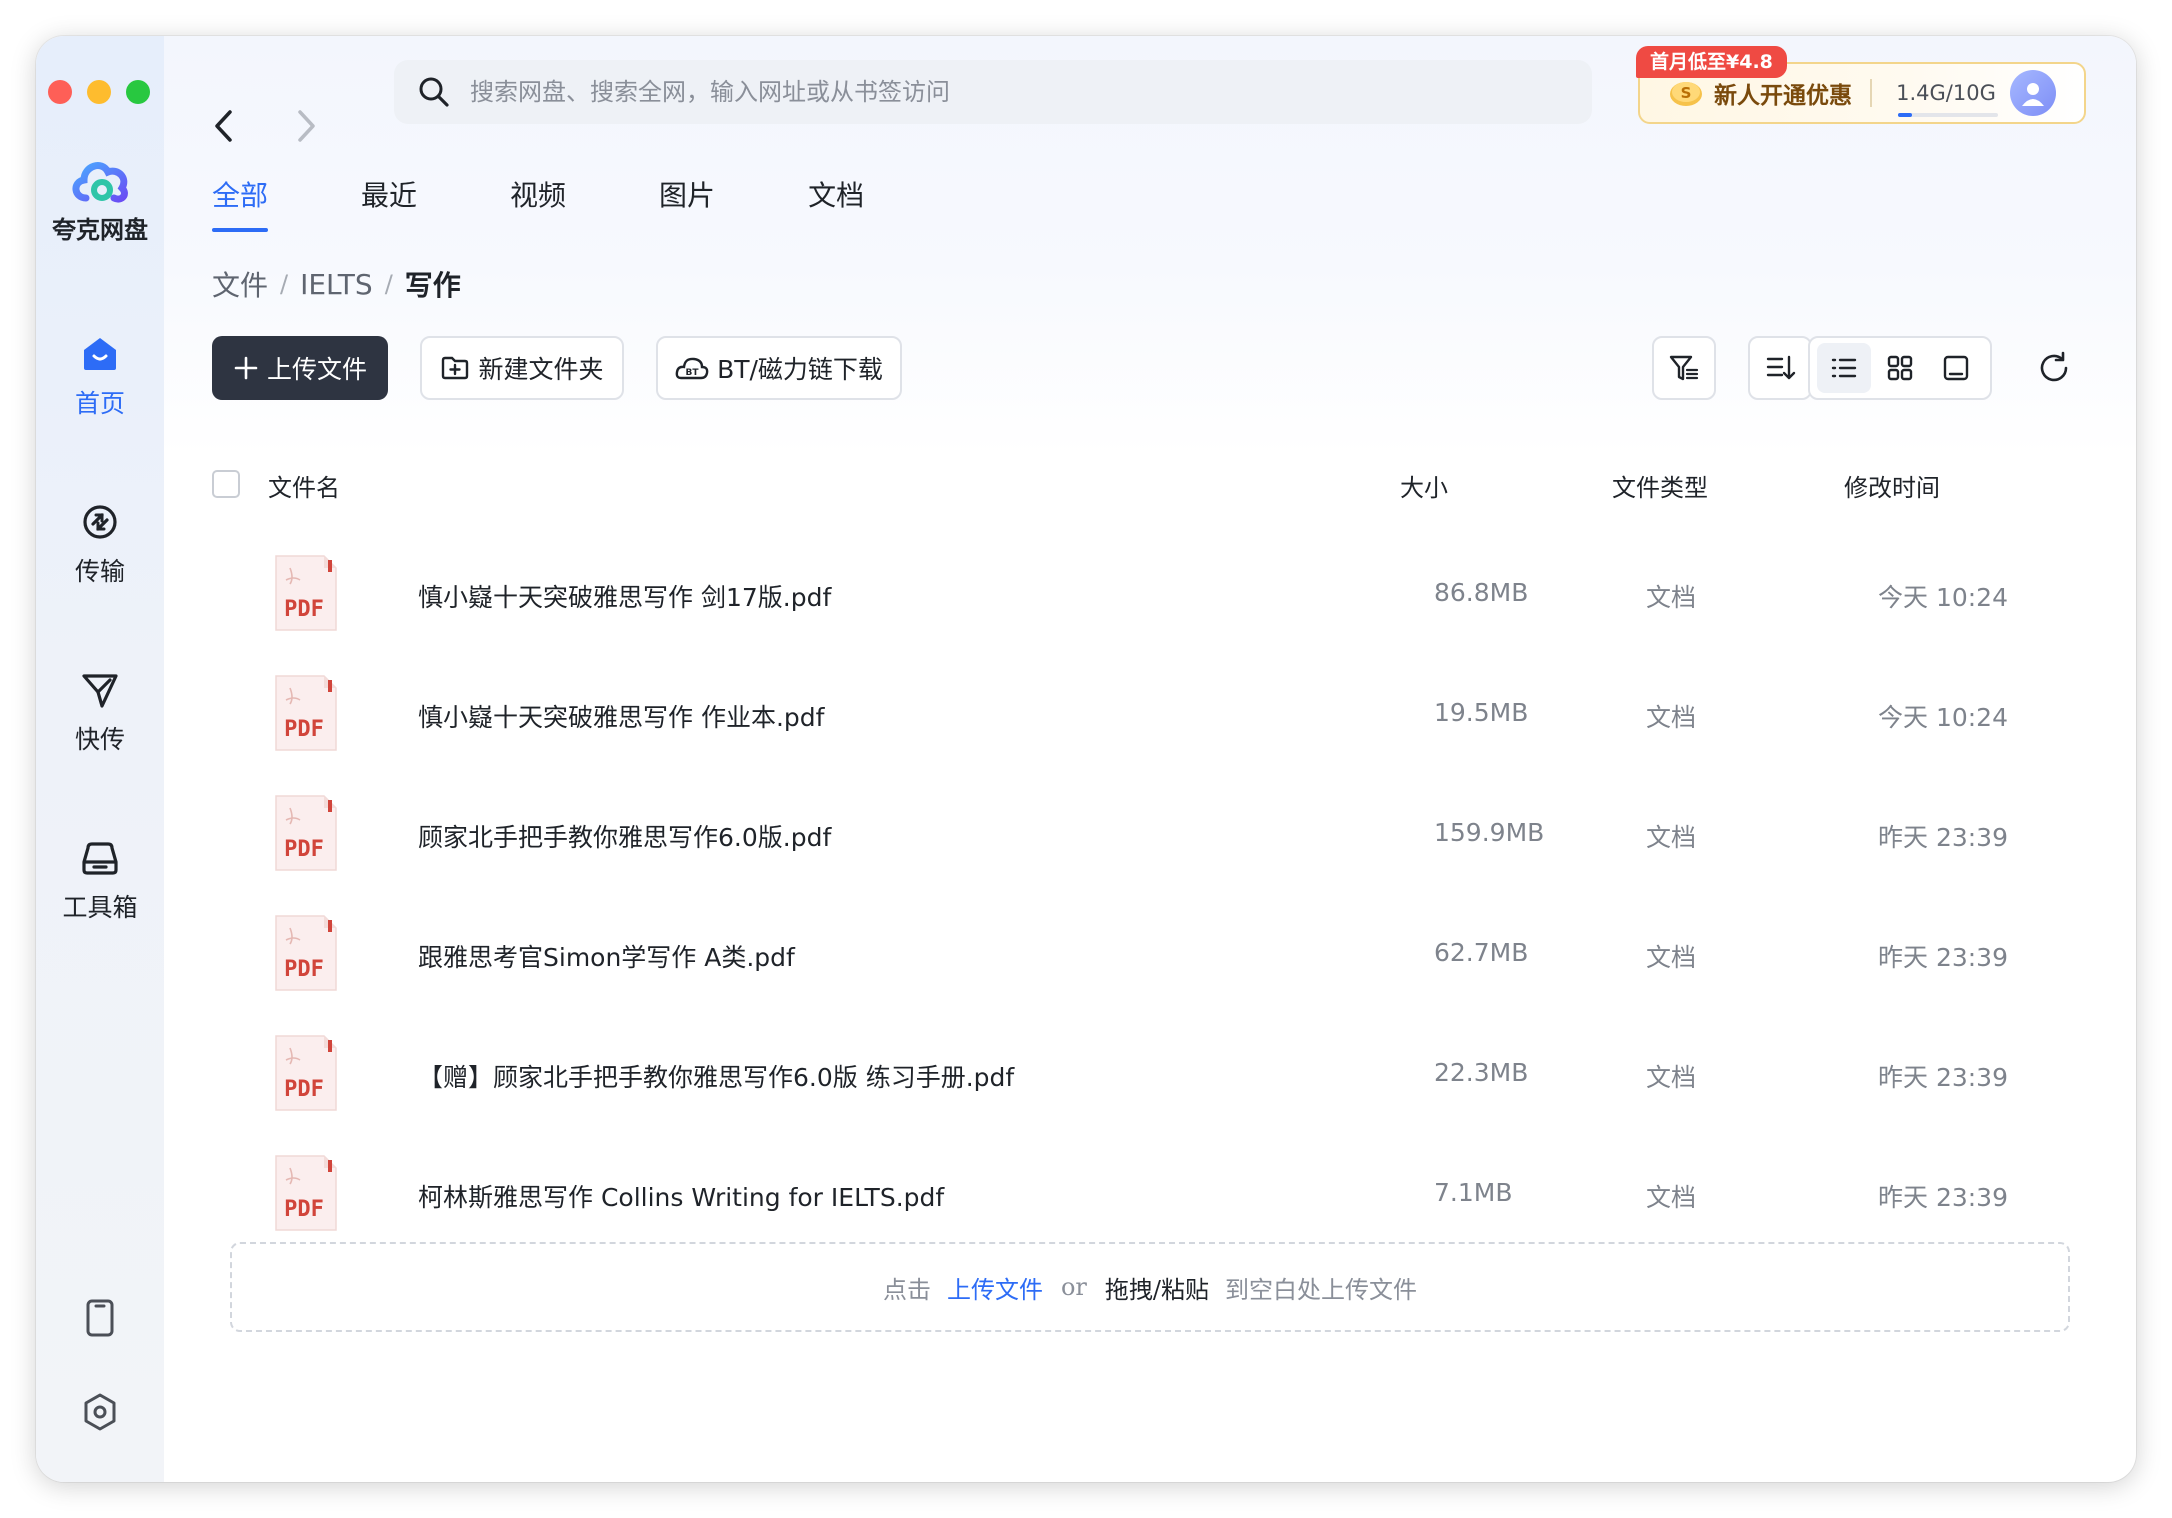  What do you see at coordinates (100, 907) in the screenshot?
I see `sidebar-item-label: 工具箱` at bounding box center [100, 907].